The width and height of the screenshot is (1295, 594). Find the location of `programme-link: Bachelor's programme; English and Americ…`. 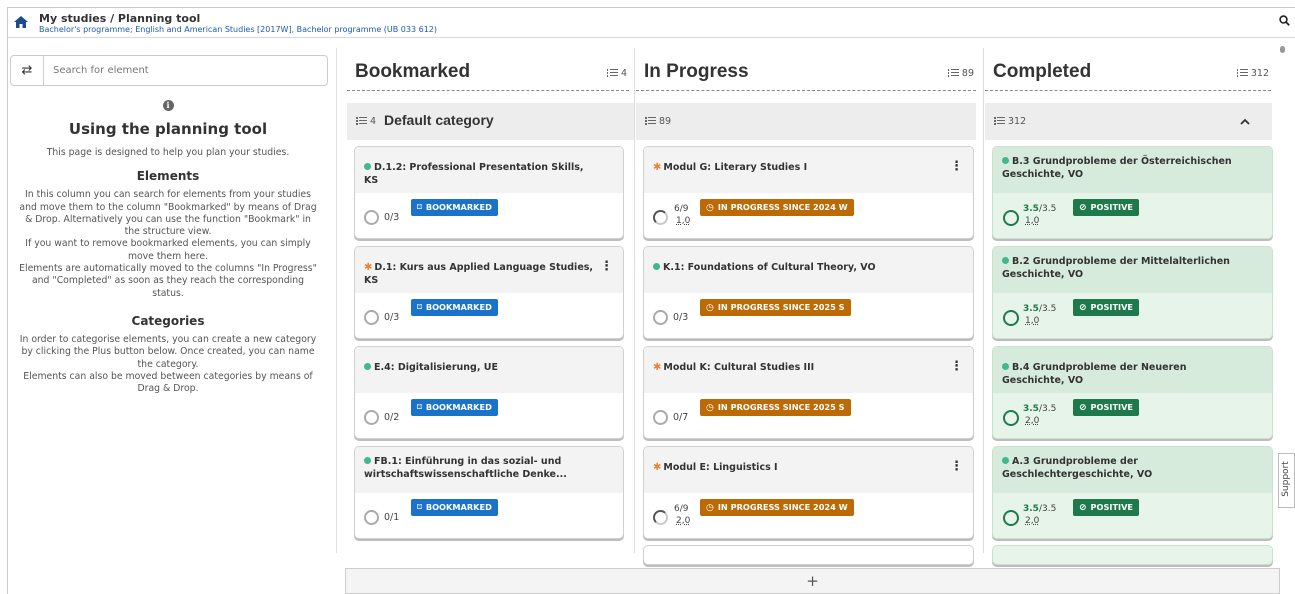

programme-link: Bachelor's programme; English and Americ… is located at coordinates (238, 29).